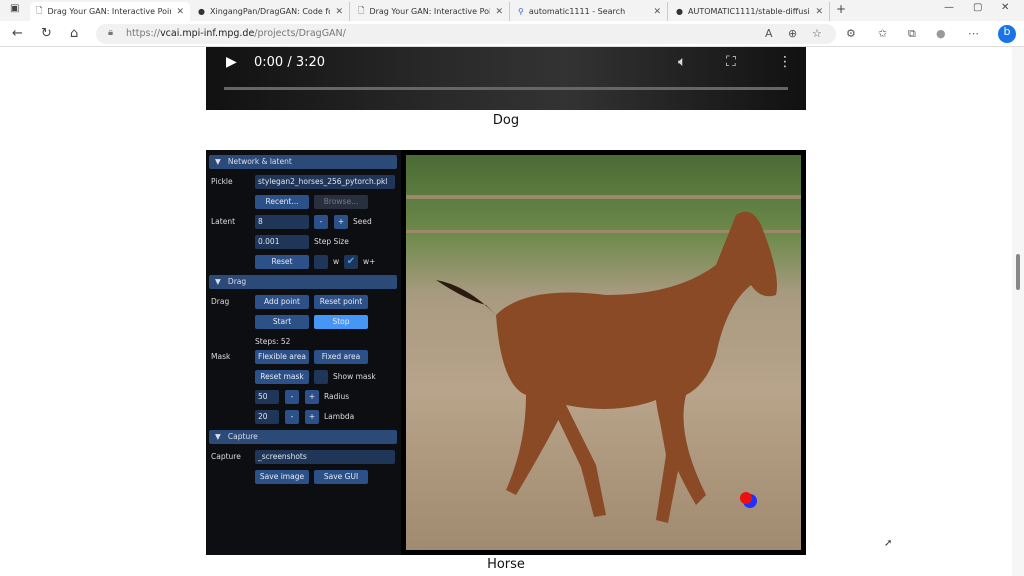  What do you see at coordinates (506, 120) in the screenshot?
I see `caption-dog: Dog` at bounding box center [506, 120].